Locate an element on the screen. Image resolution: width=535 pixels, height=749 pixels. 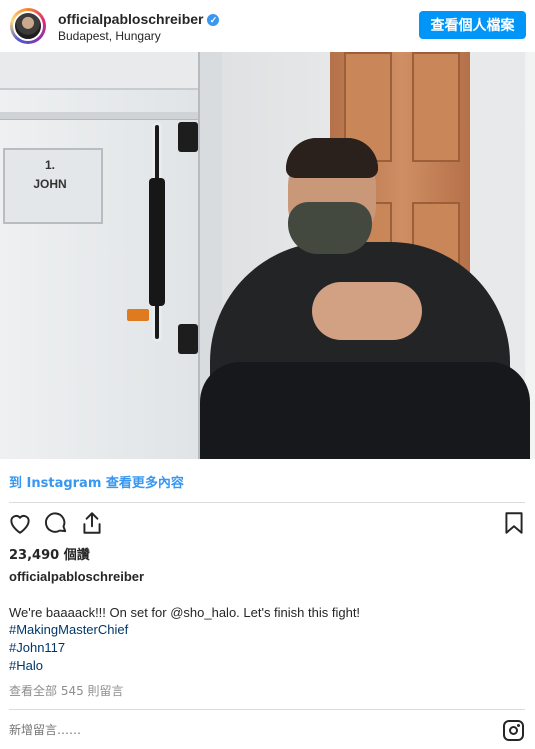
verified-badge-icon: ✓ is located at coordinates (213, 20).